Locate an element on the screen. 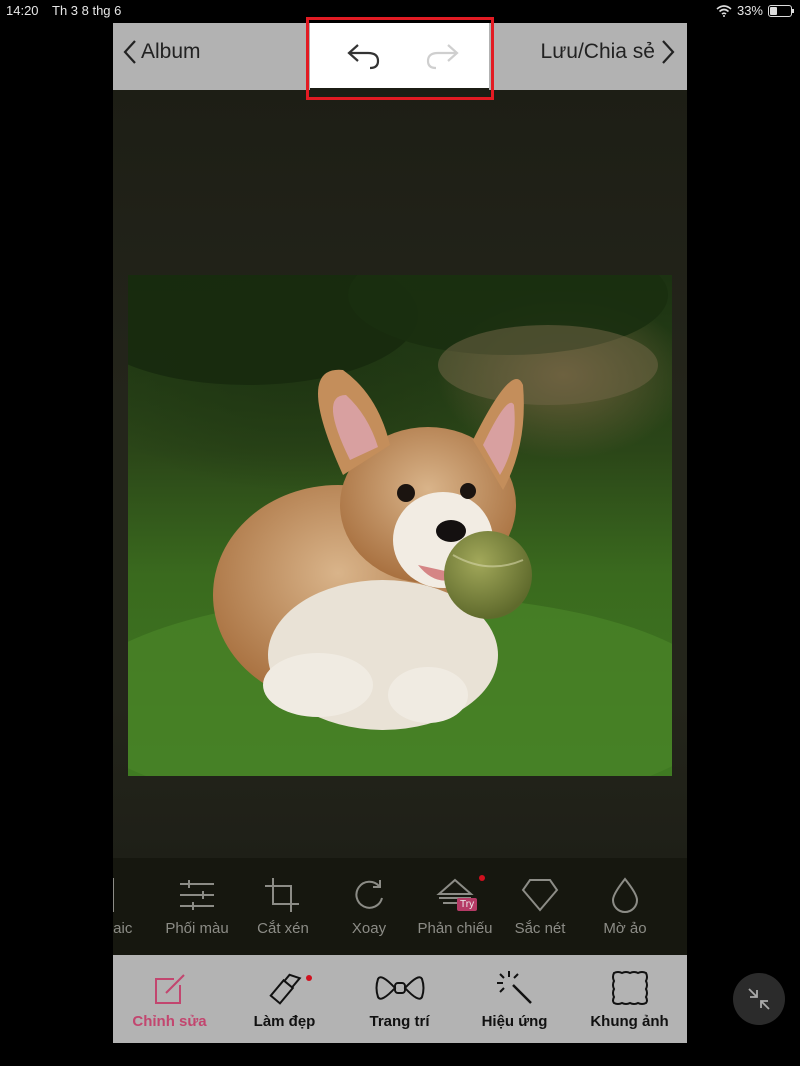 This screenshot has width=800, height=1066. tool-label: saic is located at coordinates (123, 928).